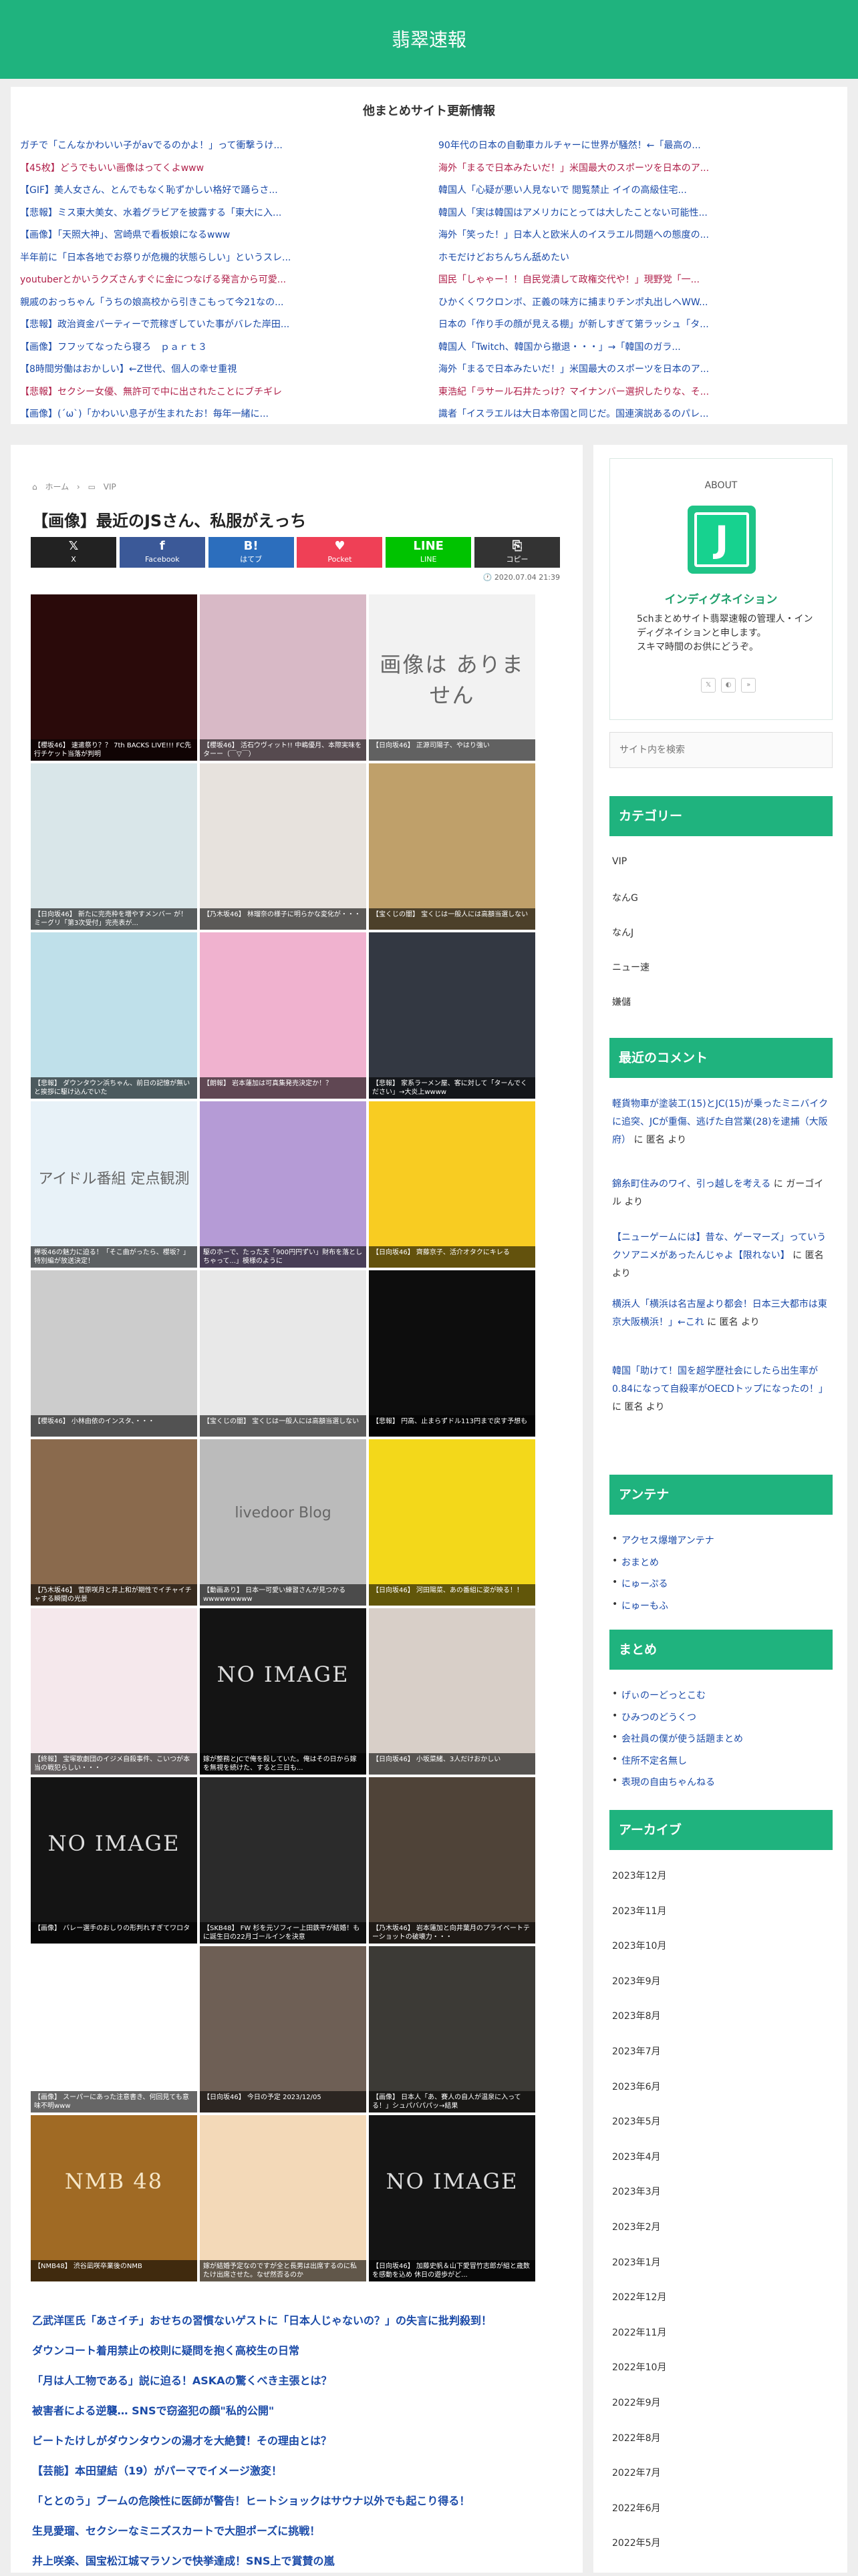  I want to click on thumbnail-card: 【悲報】 家系ラーメン屋、客に対して「ターんでください」→大炎上wwww, so click(452, 1015).